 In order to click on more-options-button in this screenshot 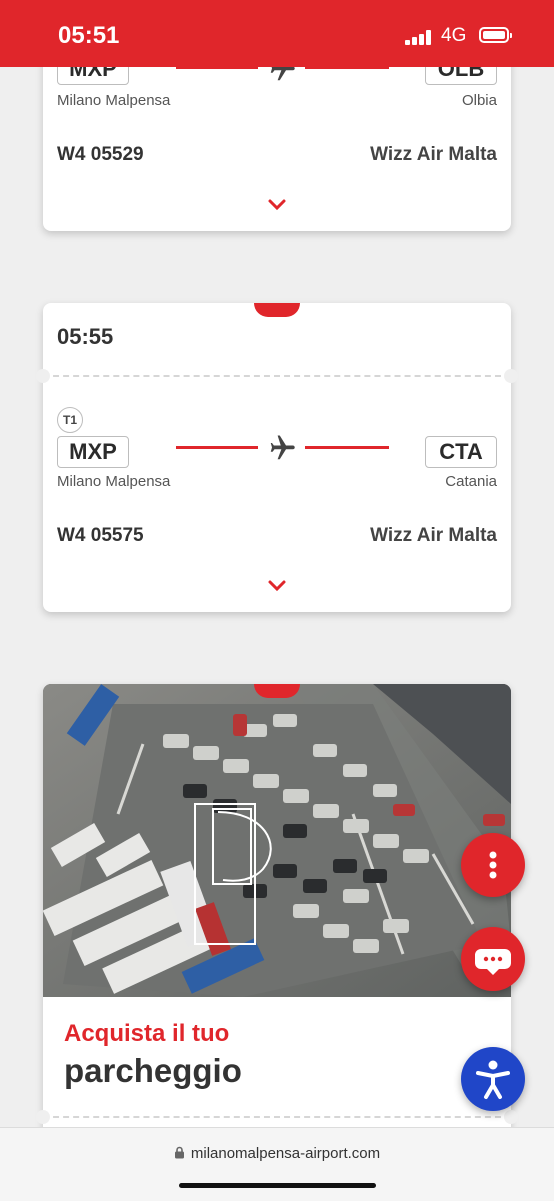, I will do `click(493, 865)`.